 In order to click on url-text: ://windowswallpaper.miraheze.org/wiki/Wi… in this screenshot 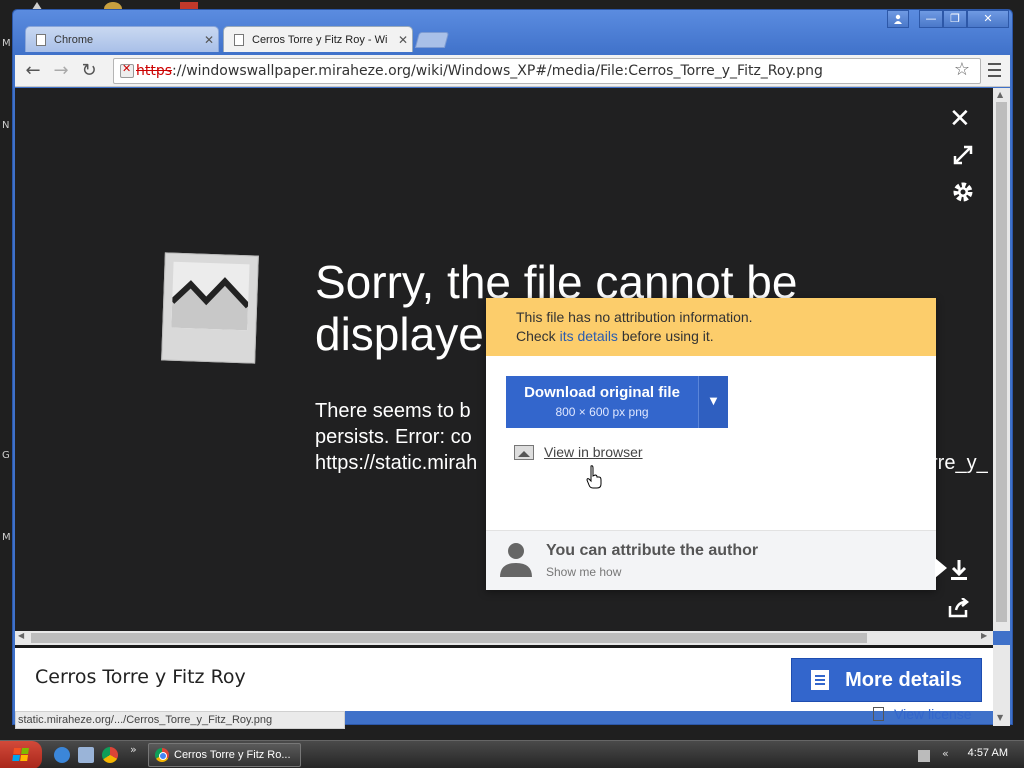, I will do `click(497, 71)`.